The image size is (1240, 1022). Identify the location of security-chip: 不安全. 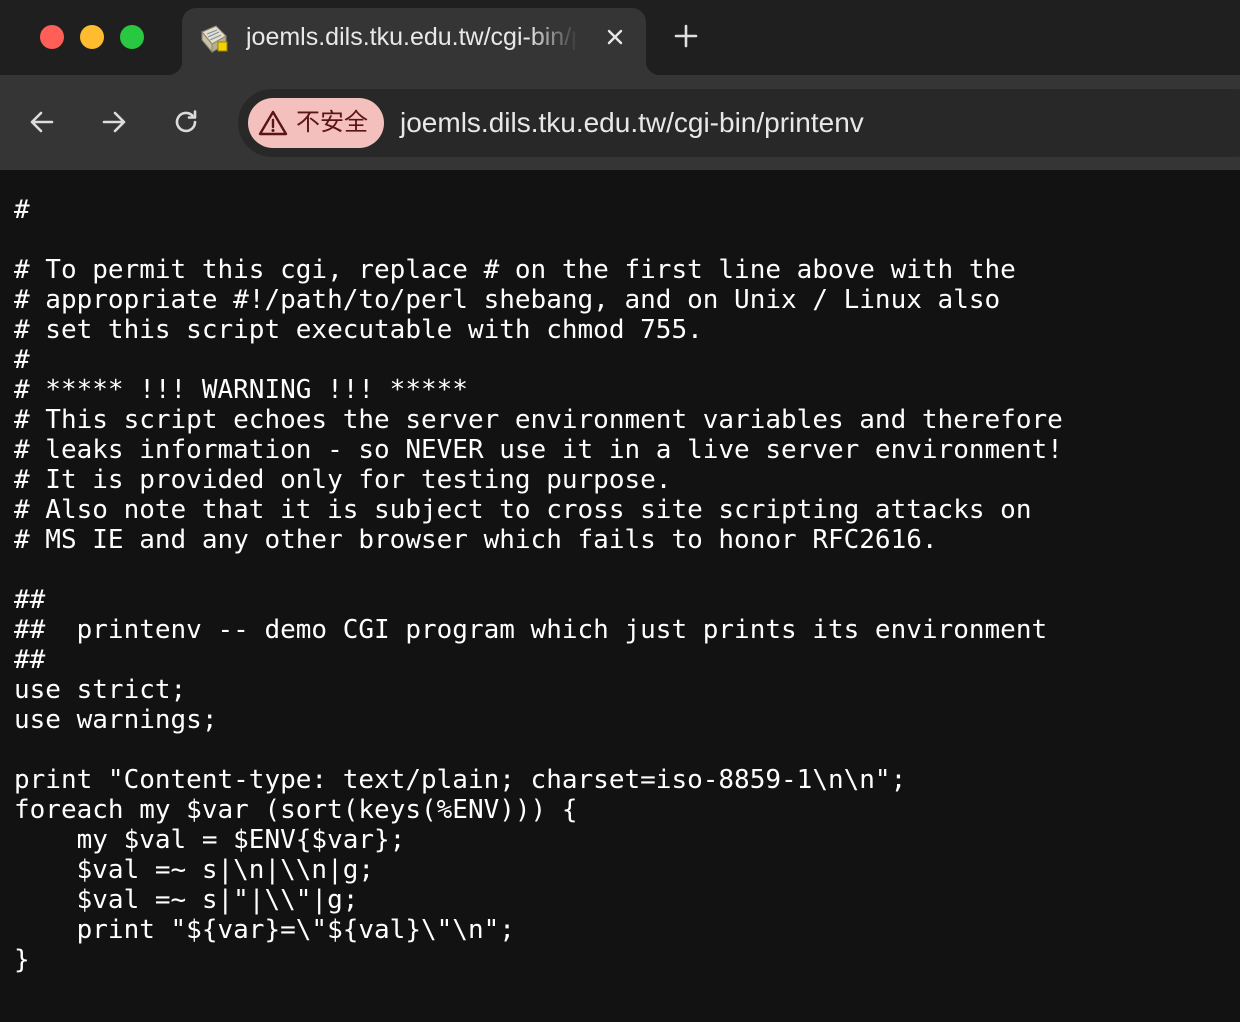
(316, 123).